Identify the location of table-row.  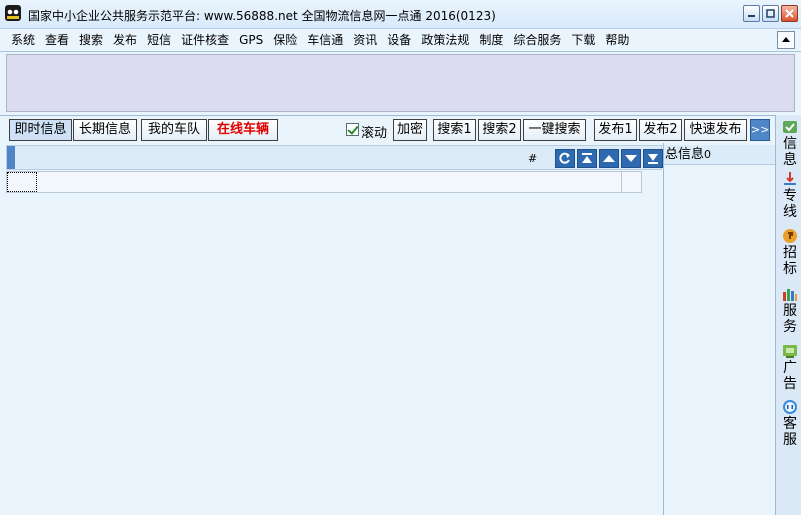
(324, 182).